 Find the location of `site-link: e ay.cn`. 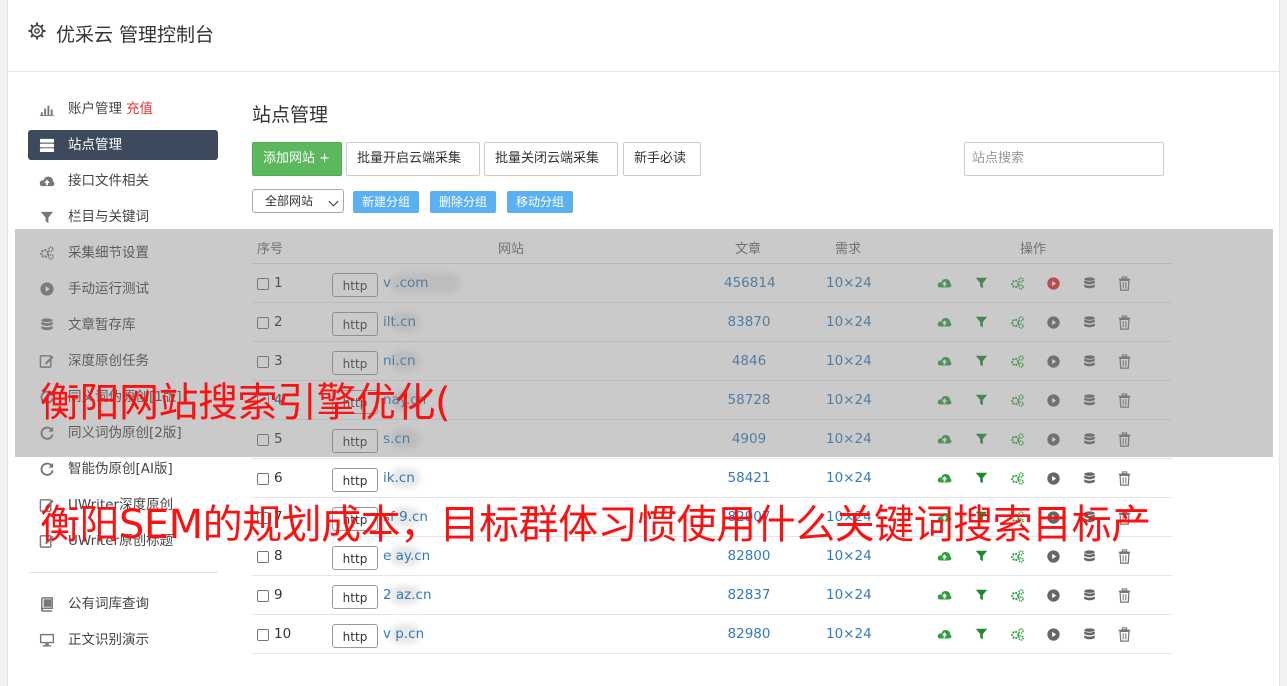

site-link: e ay.cn is located at coordinates (406, 556).